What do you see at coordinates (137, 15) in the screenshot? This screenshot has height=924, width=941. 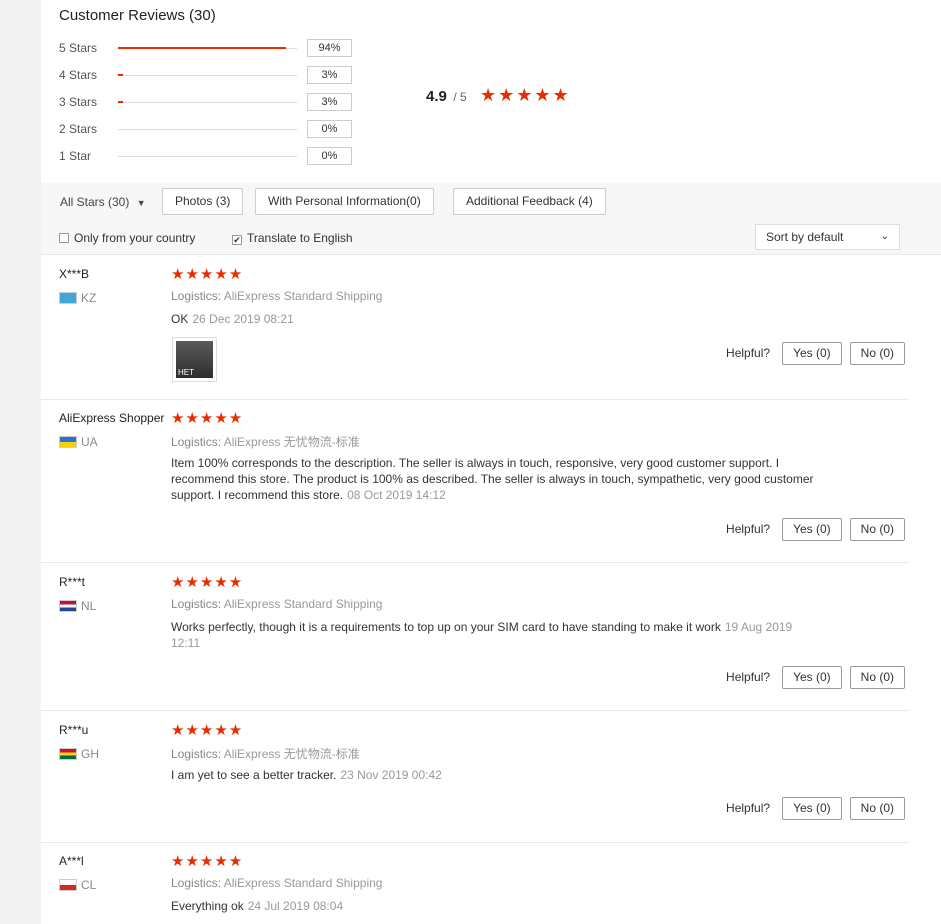 I see `reviews-title: Customer Reviews (30)` at bounding box center [137, 15].